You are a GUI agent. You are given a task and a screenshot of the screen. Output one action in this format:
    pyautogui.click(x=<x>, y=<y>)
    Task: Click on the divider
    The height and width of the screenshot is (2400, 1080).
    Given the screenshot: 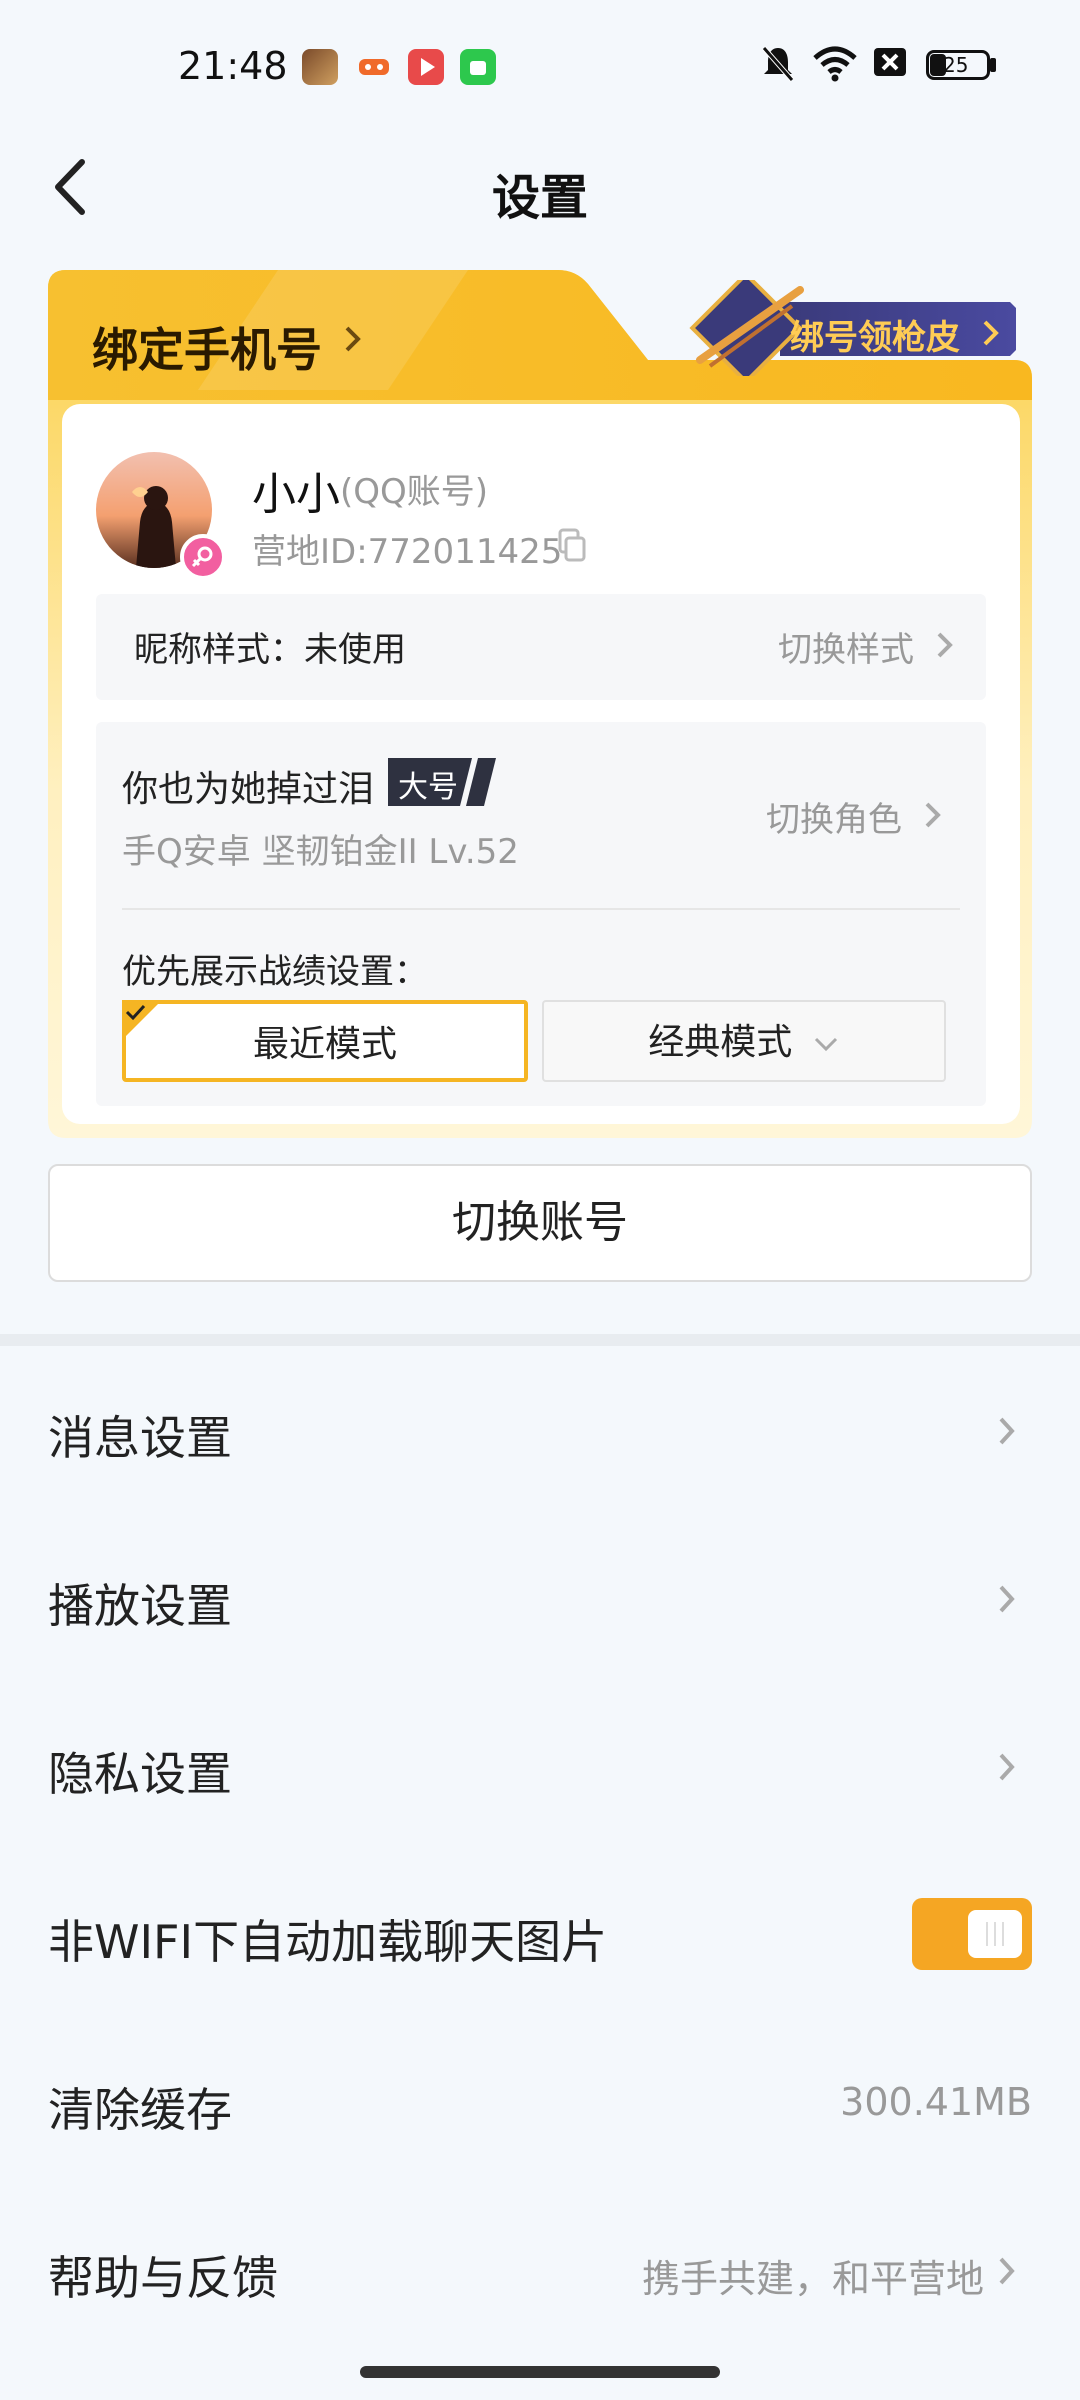 What is the action you would take?
    pyautogui.click(x=541, y=909)
    